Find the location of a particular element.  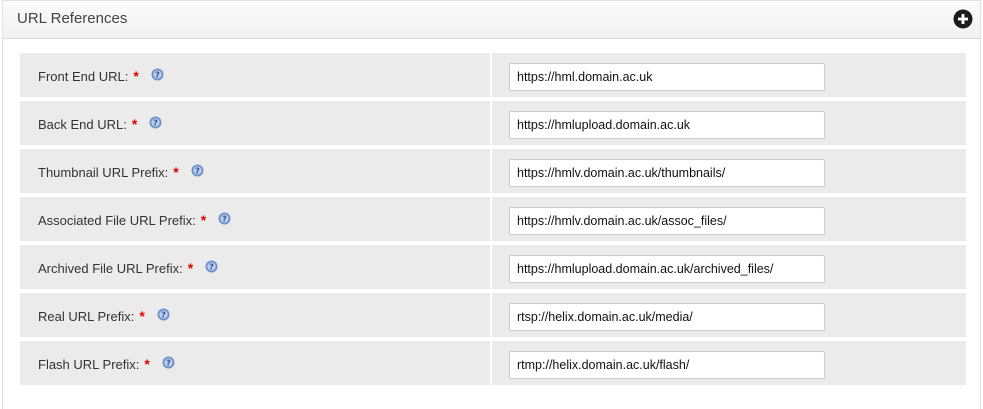

panel-title: URL References is located at coordinates (72, 18).